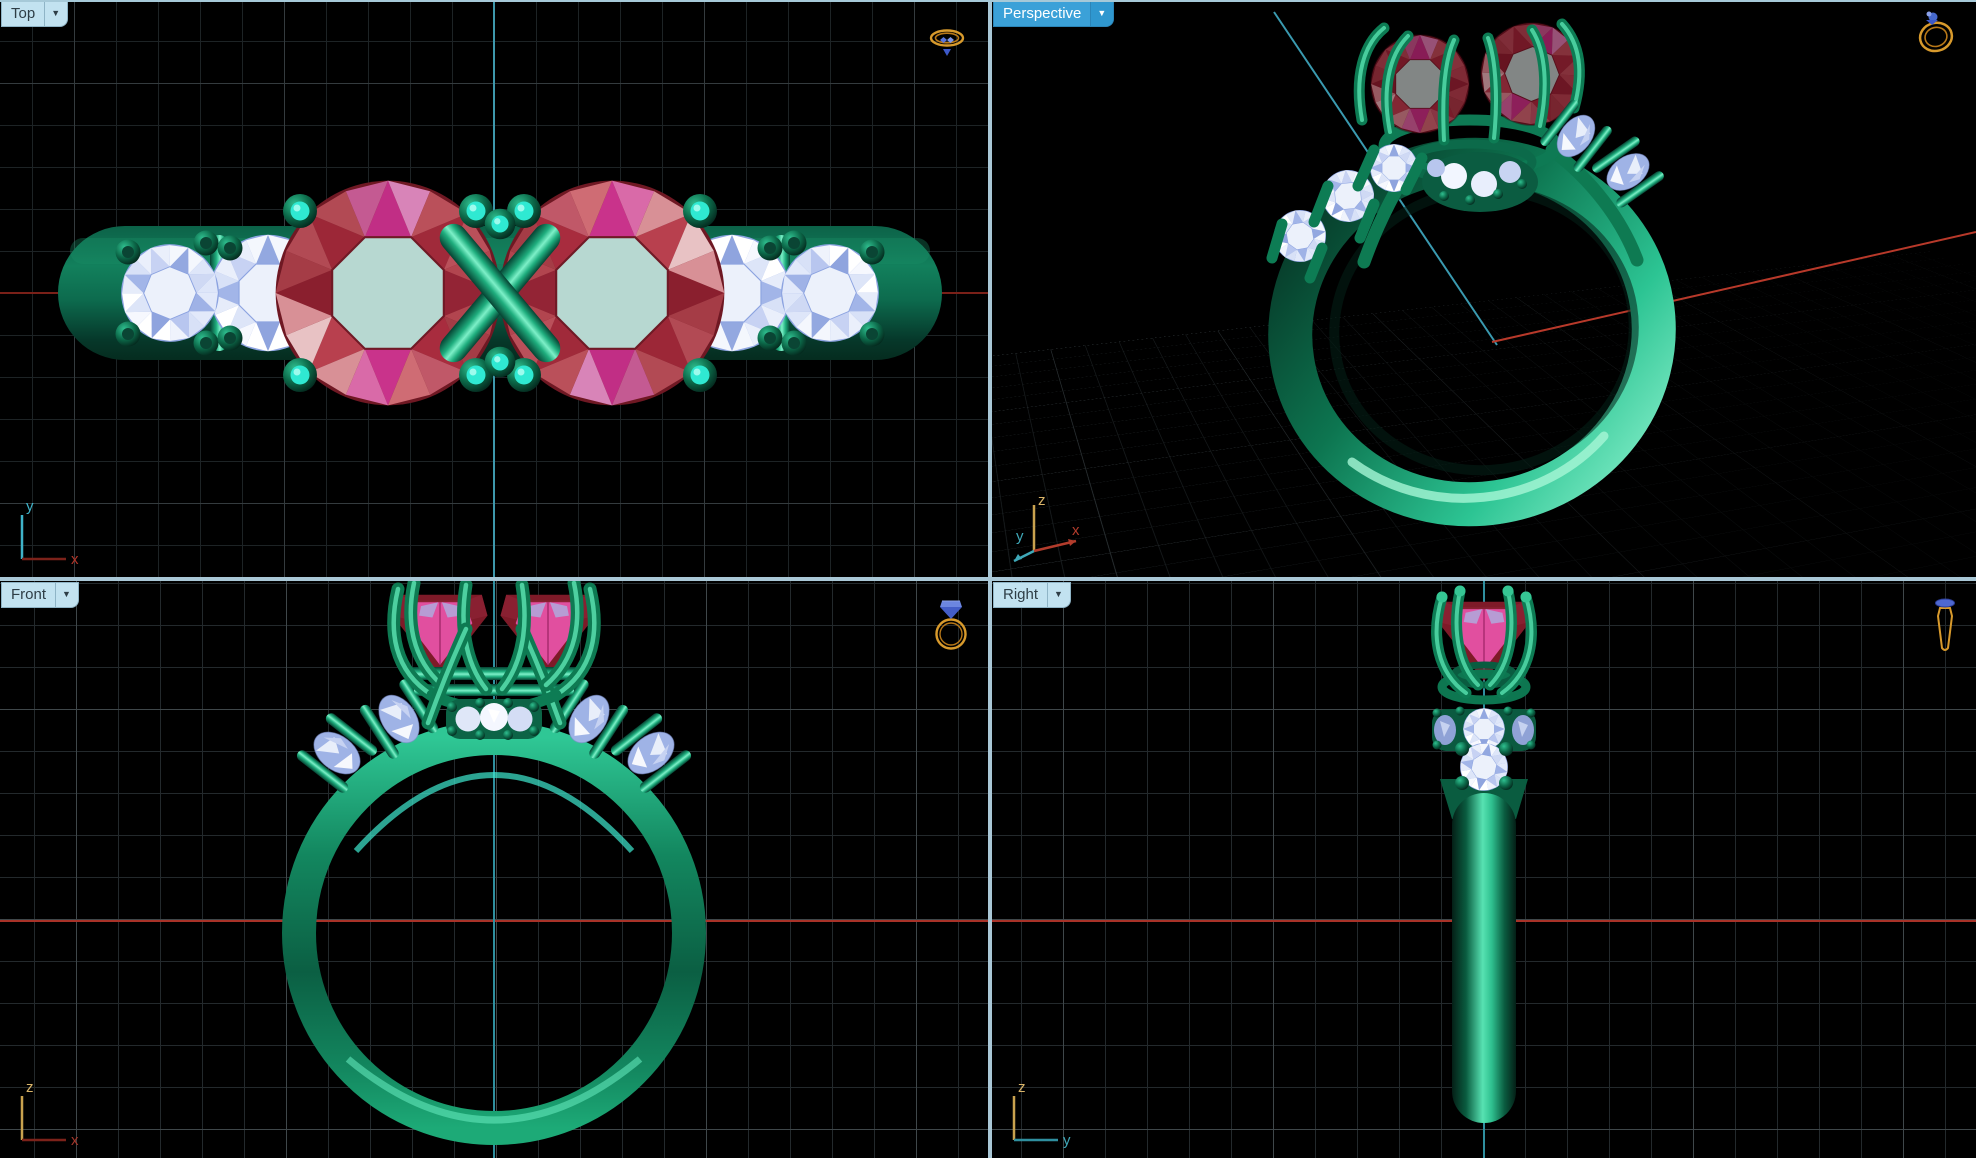 This screenshot has width=1976, height=1158. Describe the element at coordinates (1936, 32) in the screenshot. I see `ring-orientation-icon-perspective` at that location.